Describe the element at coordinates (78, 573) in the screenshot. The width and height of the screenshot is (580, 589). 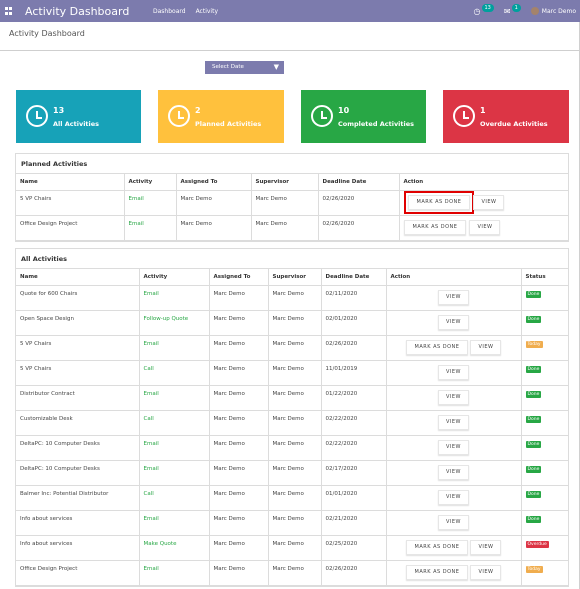
I see `cell-name: Office Design Project` at that location.